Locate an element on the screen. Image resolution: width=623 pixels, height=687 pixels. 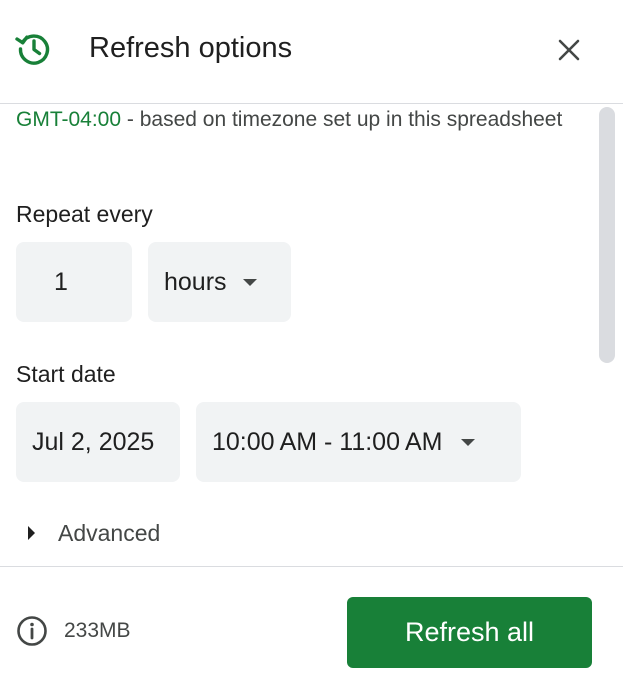
panel-title: Refresh options is located at coordinates (191, 48).